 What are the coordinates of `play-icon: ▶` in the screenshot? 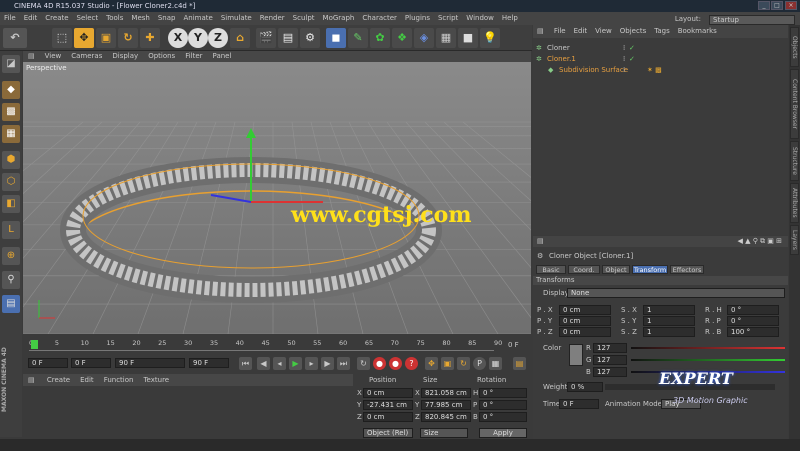 It's located at (295, 363).